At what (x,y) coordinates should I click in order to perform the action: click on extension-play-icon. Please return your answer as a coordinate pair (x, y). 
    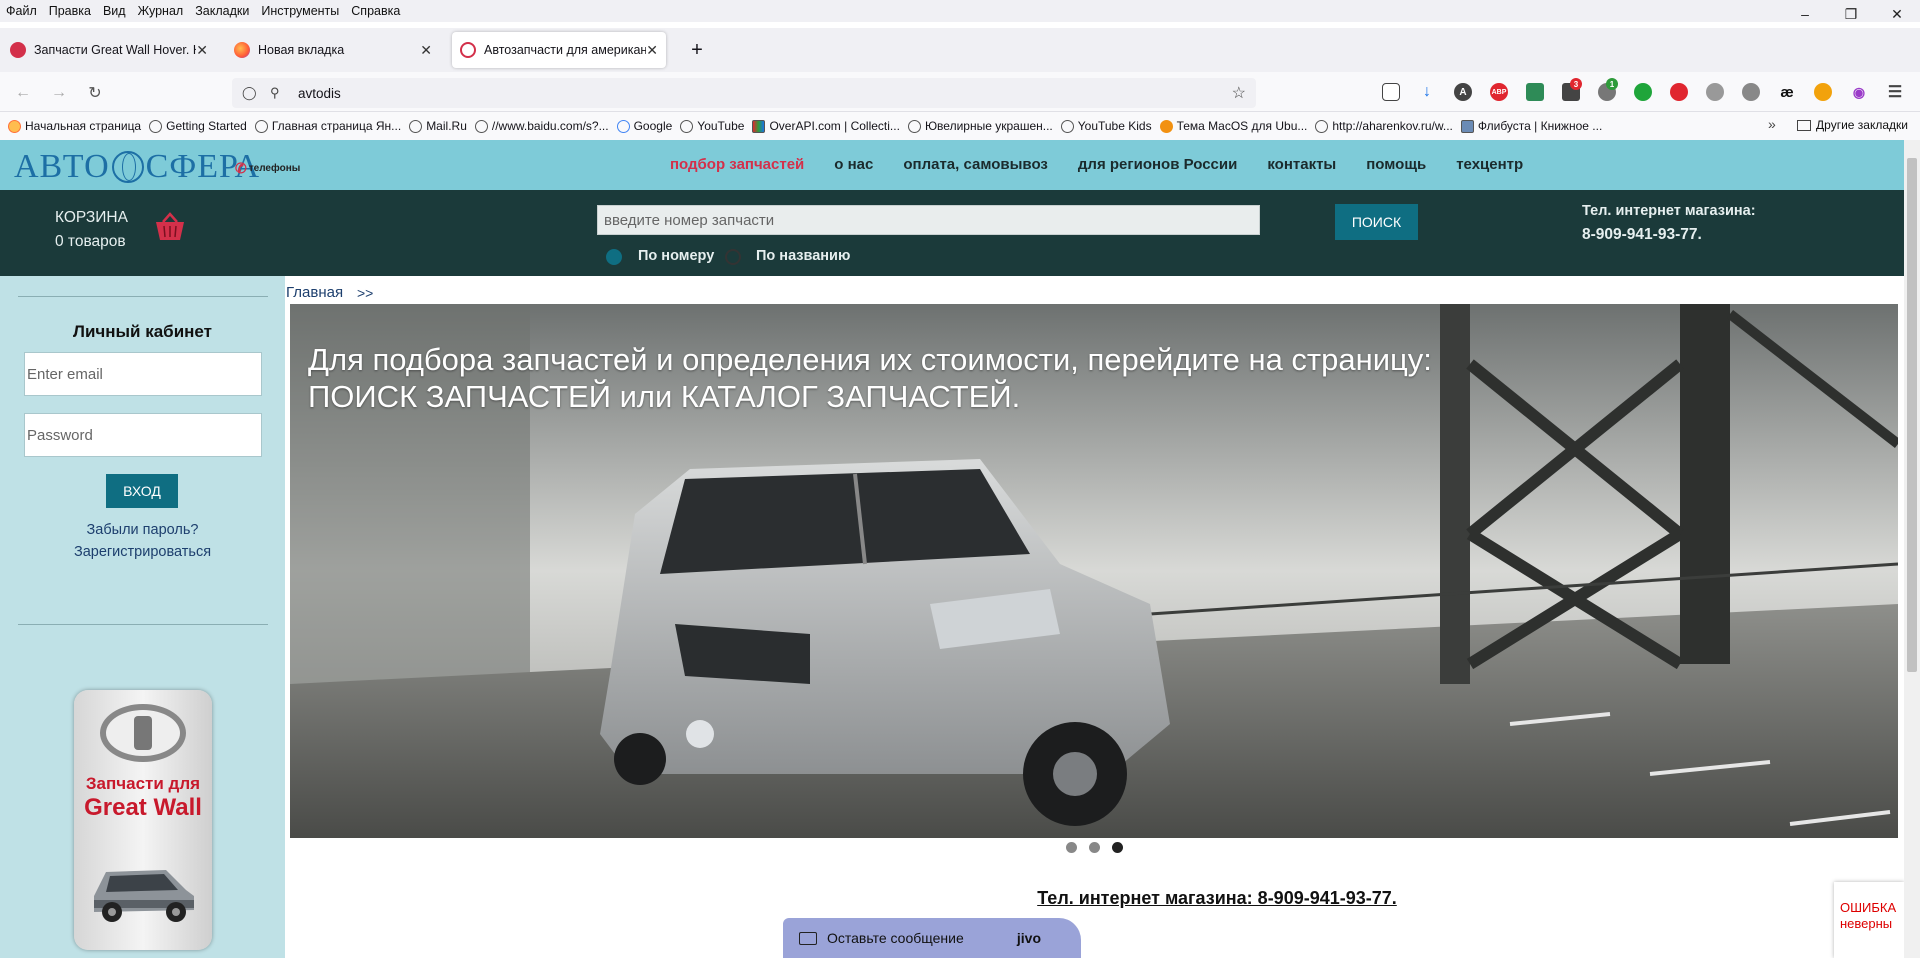
    Looking at the image, I should click on (1751, 92).